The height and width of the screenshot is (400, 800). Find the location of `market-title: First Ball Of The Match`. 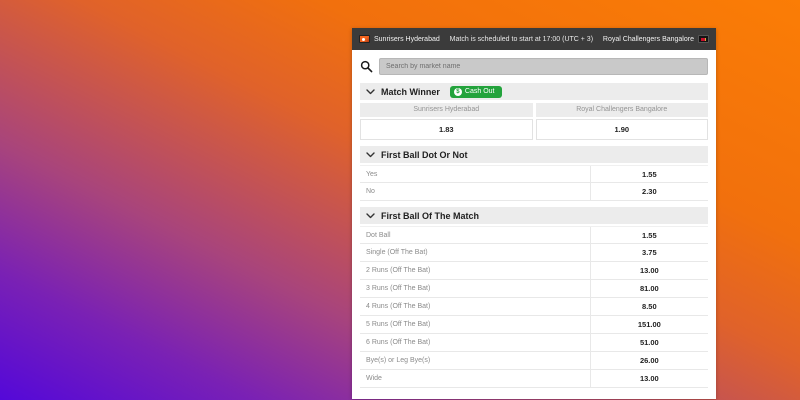

market-title: First Ball Of The Match is located at coordinates (430, 215).